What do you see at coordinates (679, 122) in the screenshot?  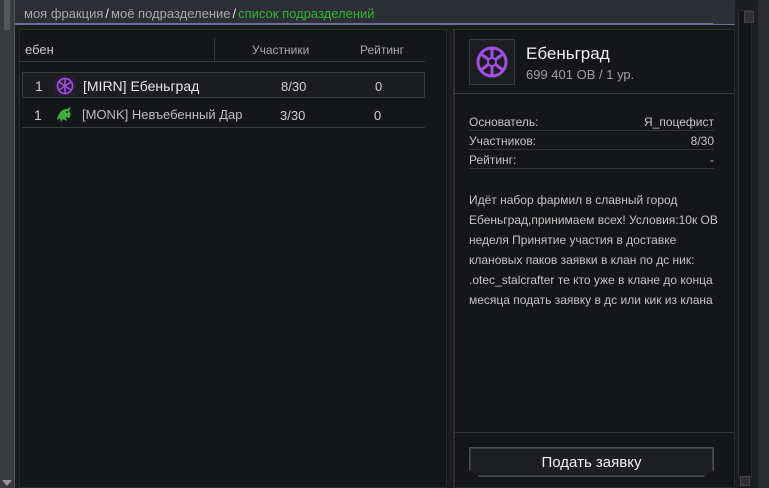 I see `info-value: Я_поцефист` at bounding box center [679, 122].